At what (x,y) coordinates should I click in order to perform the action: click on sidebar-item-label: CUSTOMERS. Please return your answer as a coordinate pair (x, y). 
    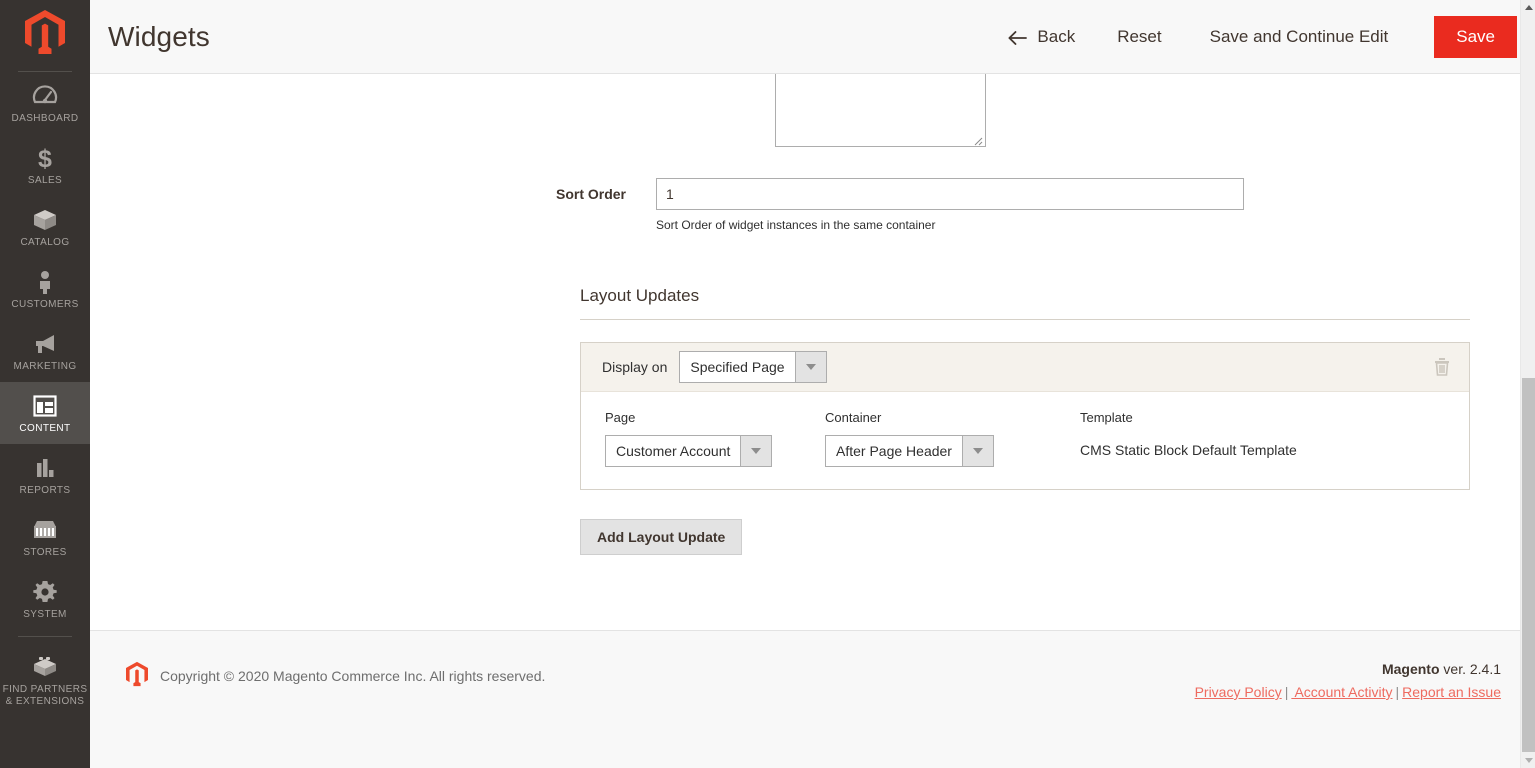
    Looking at the image, I should click on (45, 304).